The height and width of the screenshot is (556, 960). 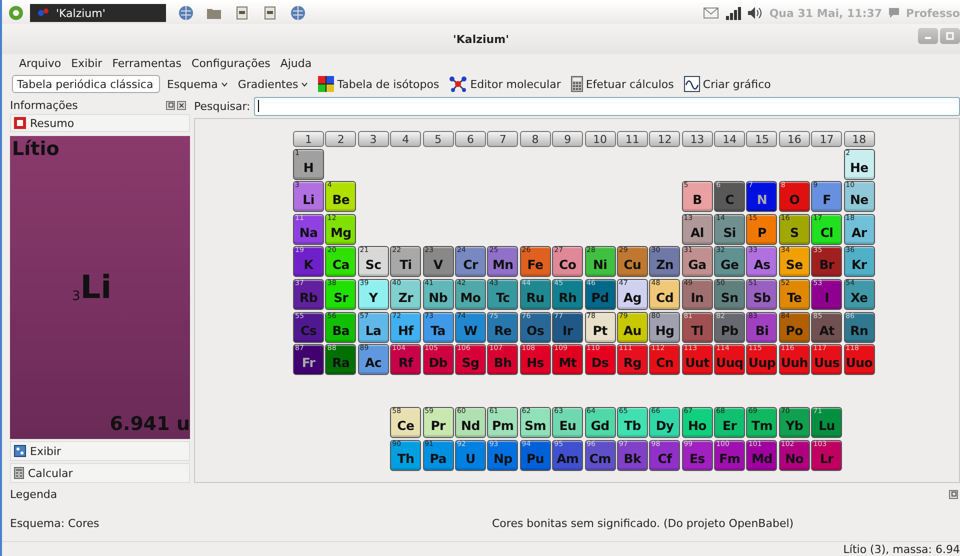 What do you see at coordinates (340, 139) in the screenshot?
I see `group-header-button: 2` at bounding box center [340, 139].